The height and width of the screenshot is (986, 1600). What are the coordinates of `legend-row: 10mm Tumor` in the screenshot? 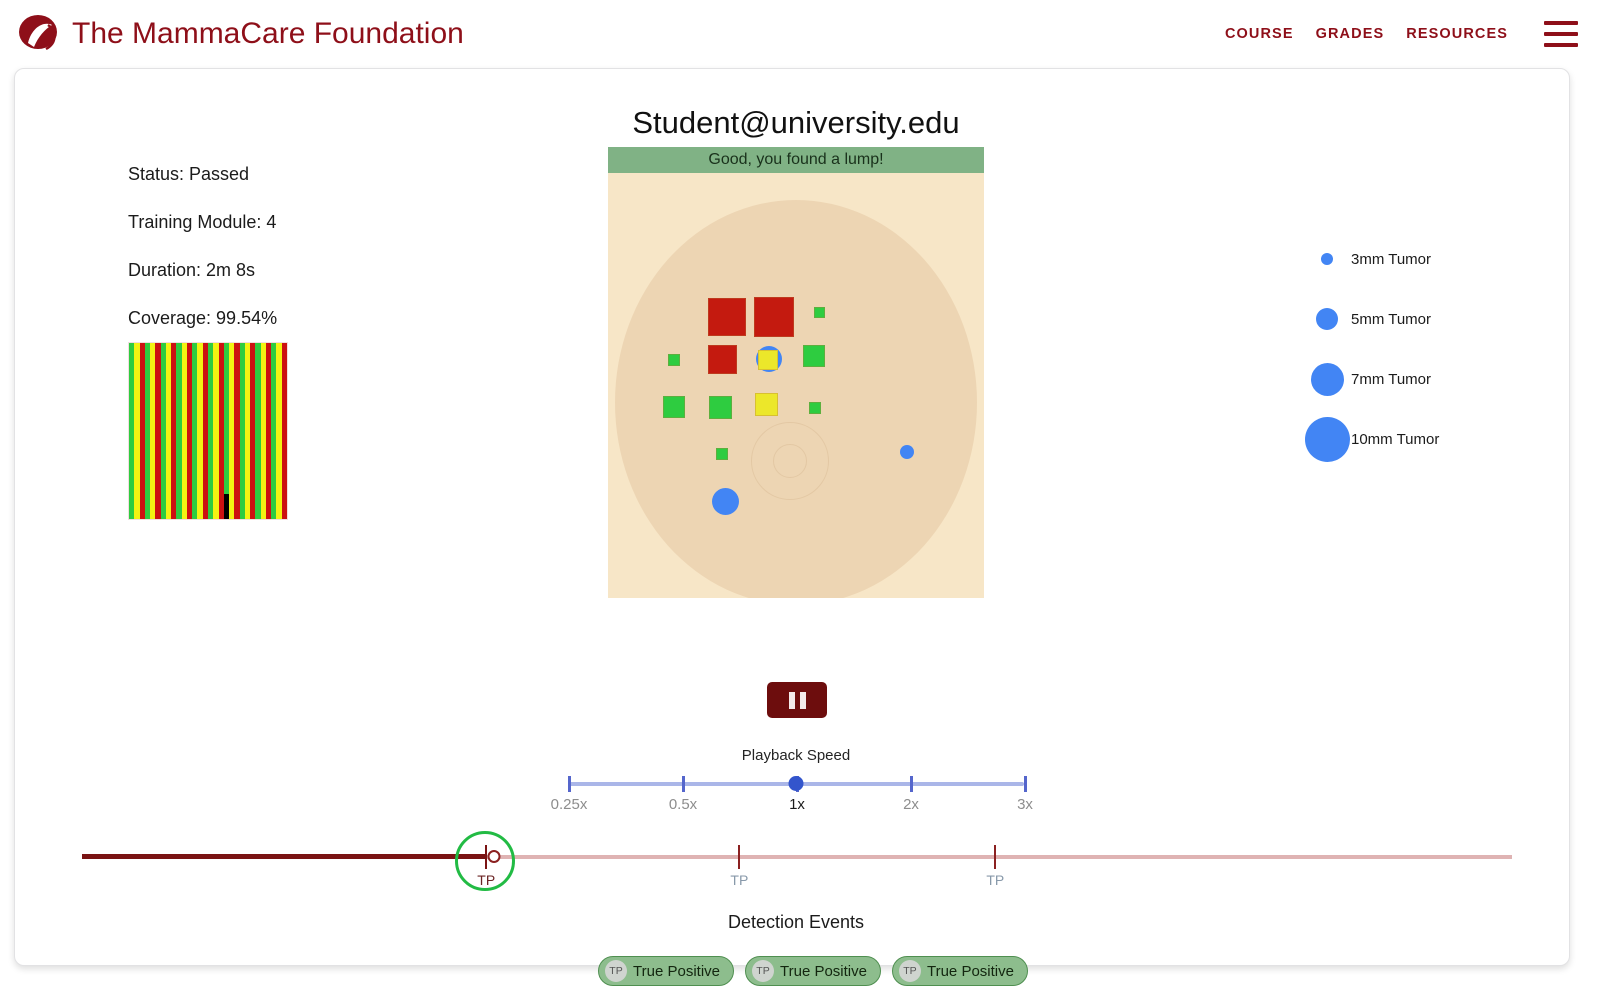 It's located at (1428, 439).